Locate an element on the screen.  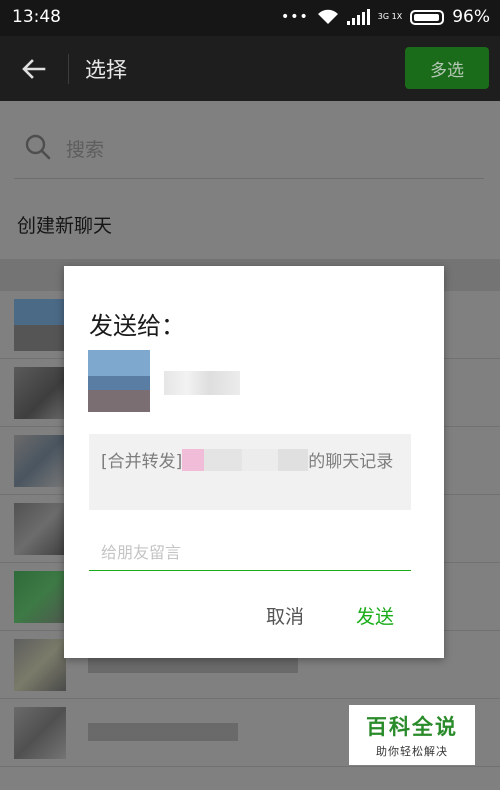
status-indicators: ••• 3G 1X 96% is located at coordinates (385, 17).